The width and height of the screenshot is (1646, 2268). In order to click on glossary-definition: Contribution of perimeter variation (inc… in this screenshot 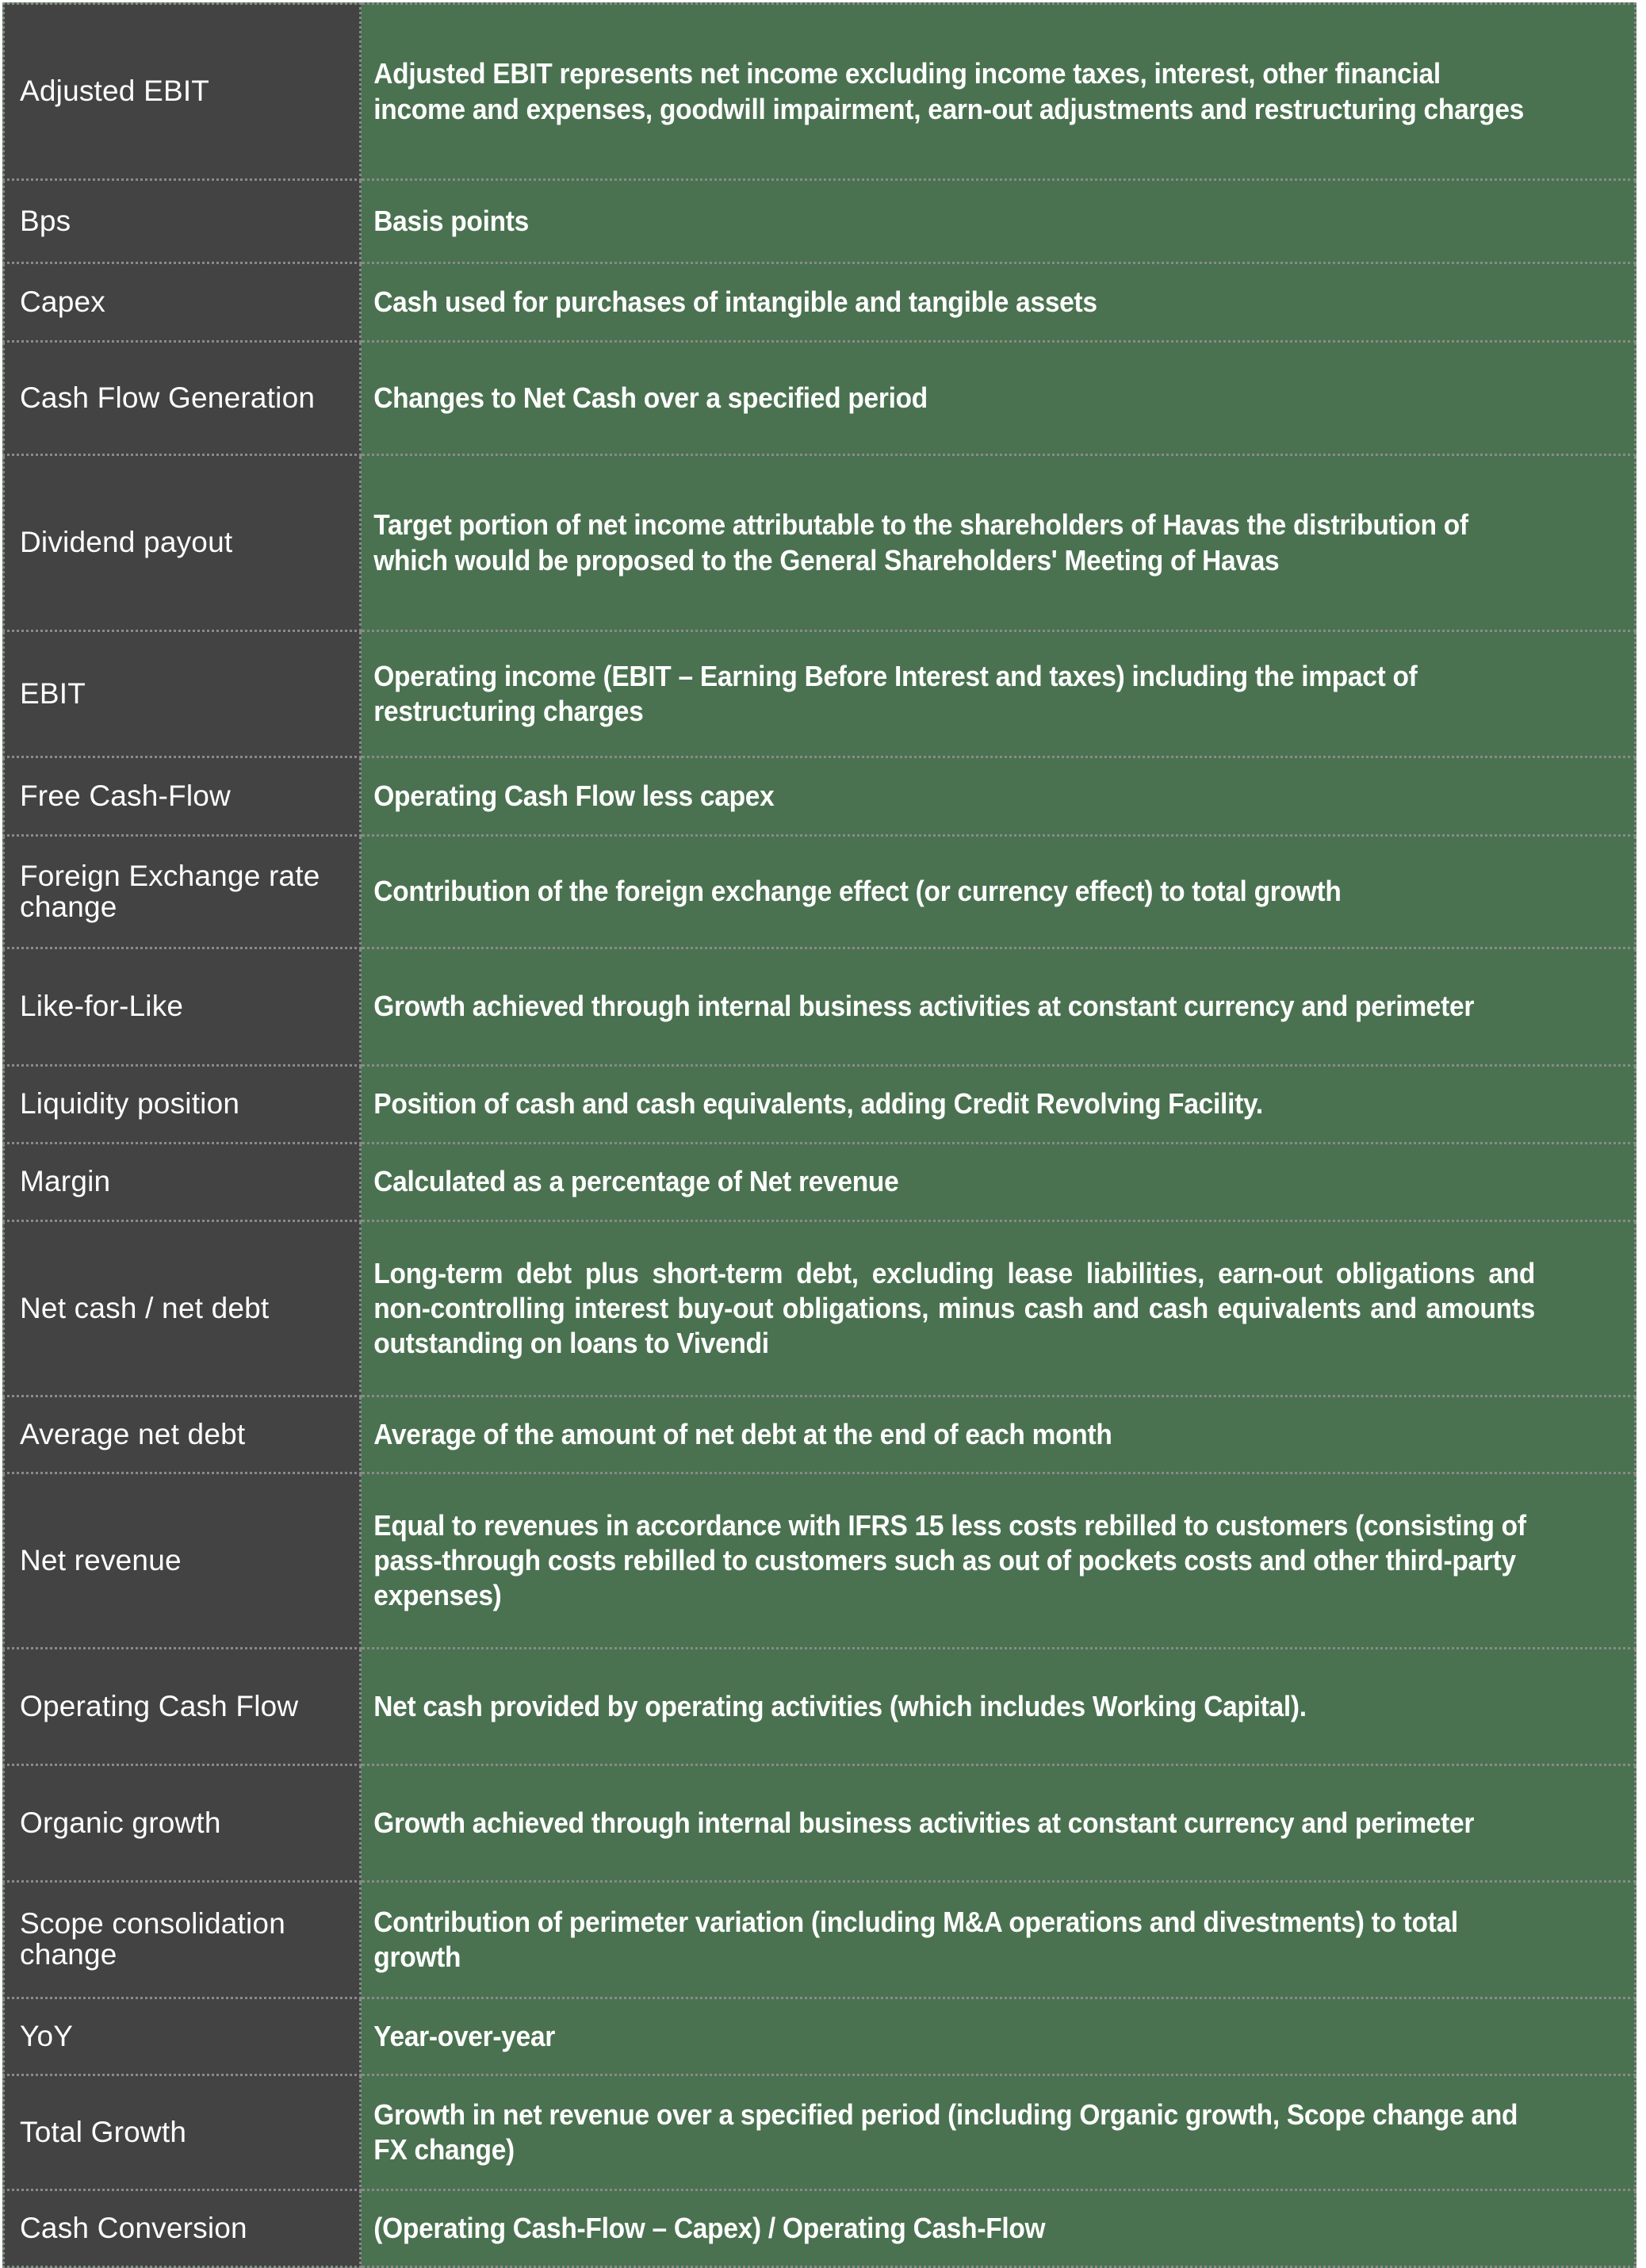, I will do `click(954, 1939)`.